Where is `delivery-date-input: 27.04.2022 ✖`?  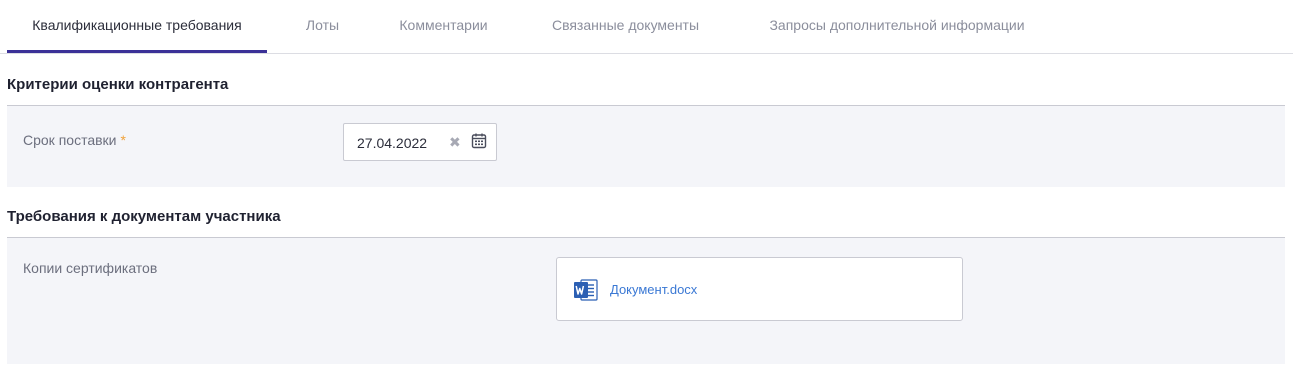 delivery-date-input: 27.04.2022 ✖ is located at coordinates (420, 142).